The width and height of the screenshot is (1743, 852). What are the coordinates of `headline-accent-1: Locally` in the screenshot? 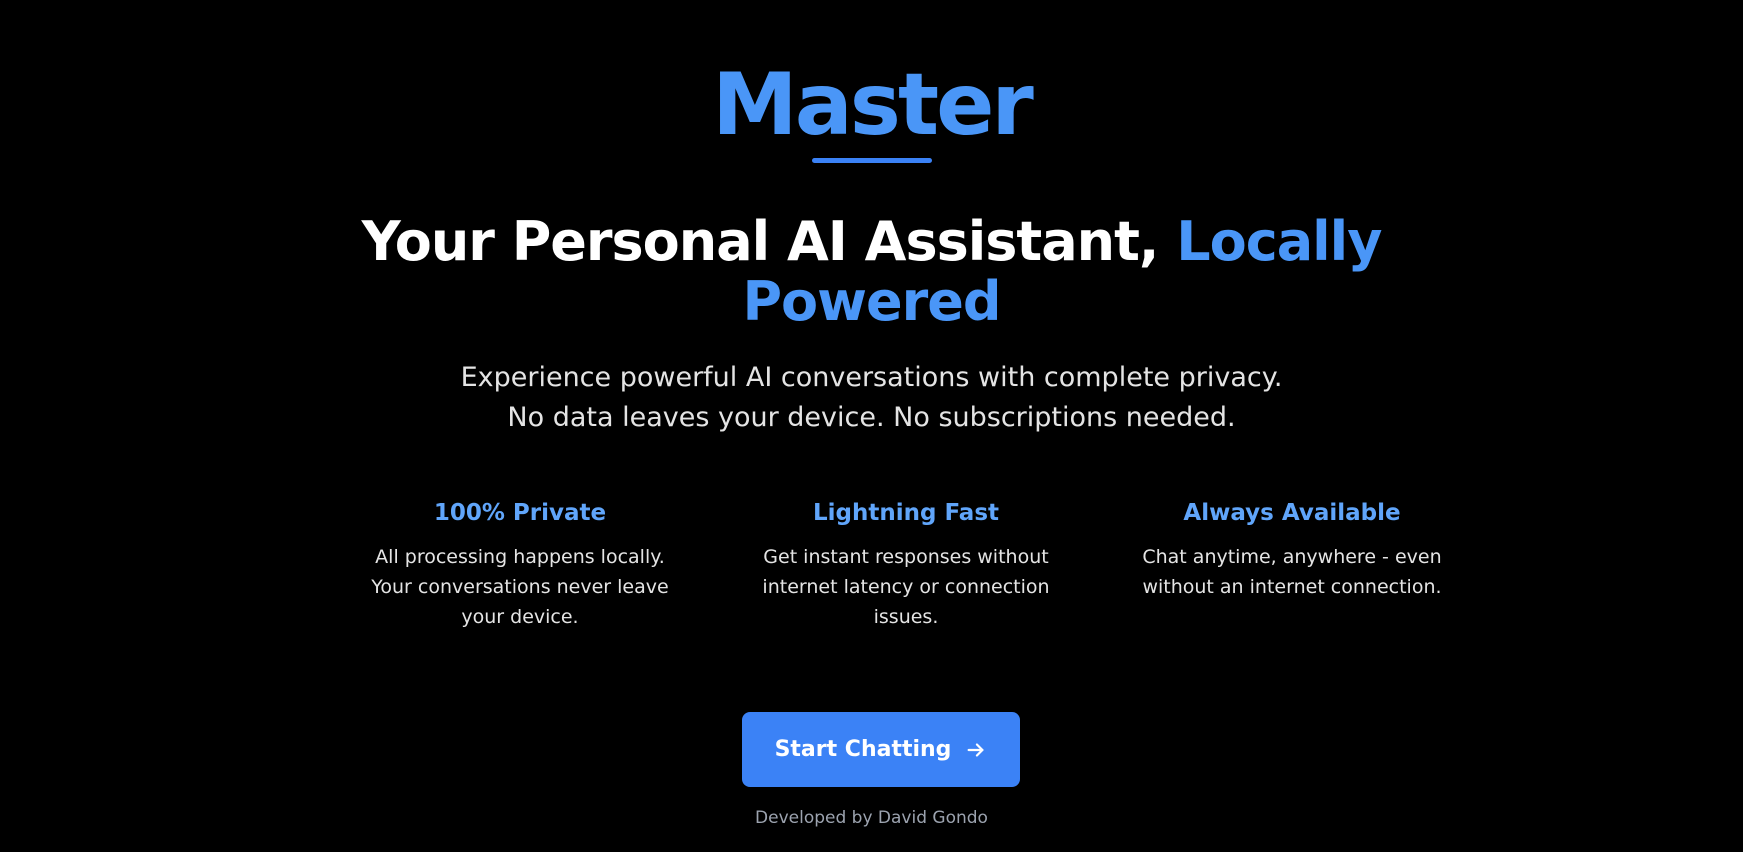 It's located at (1279, 241).